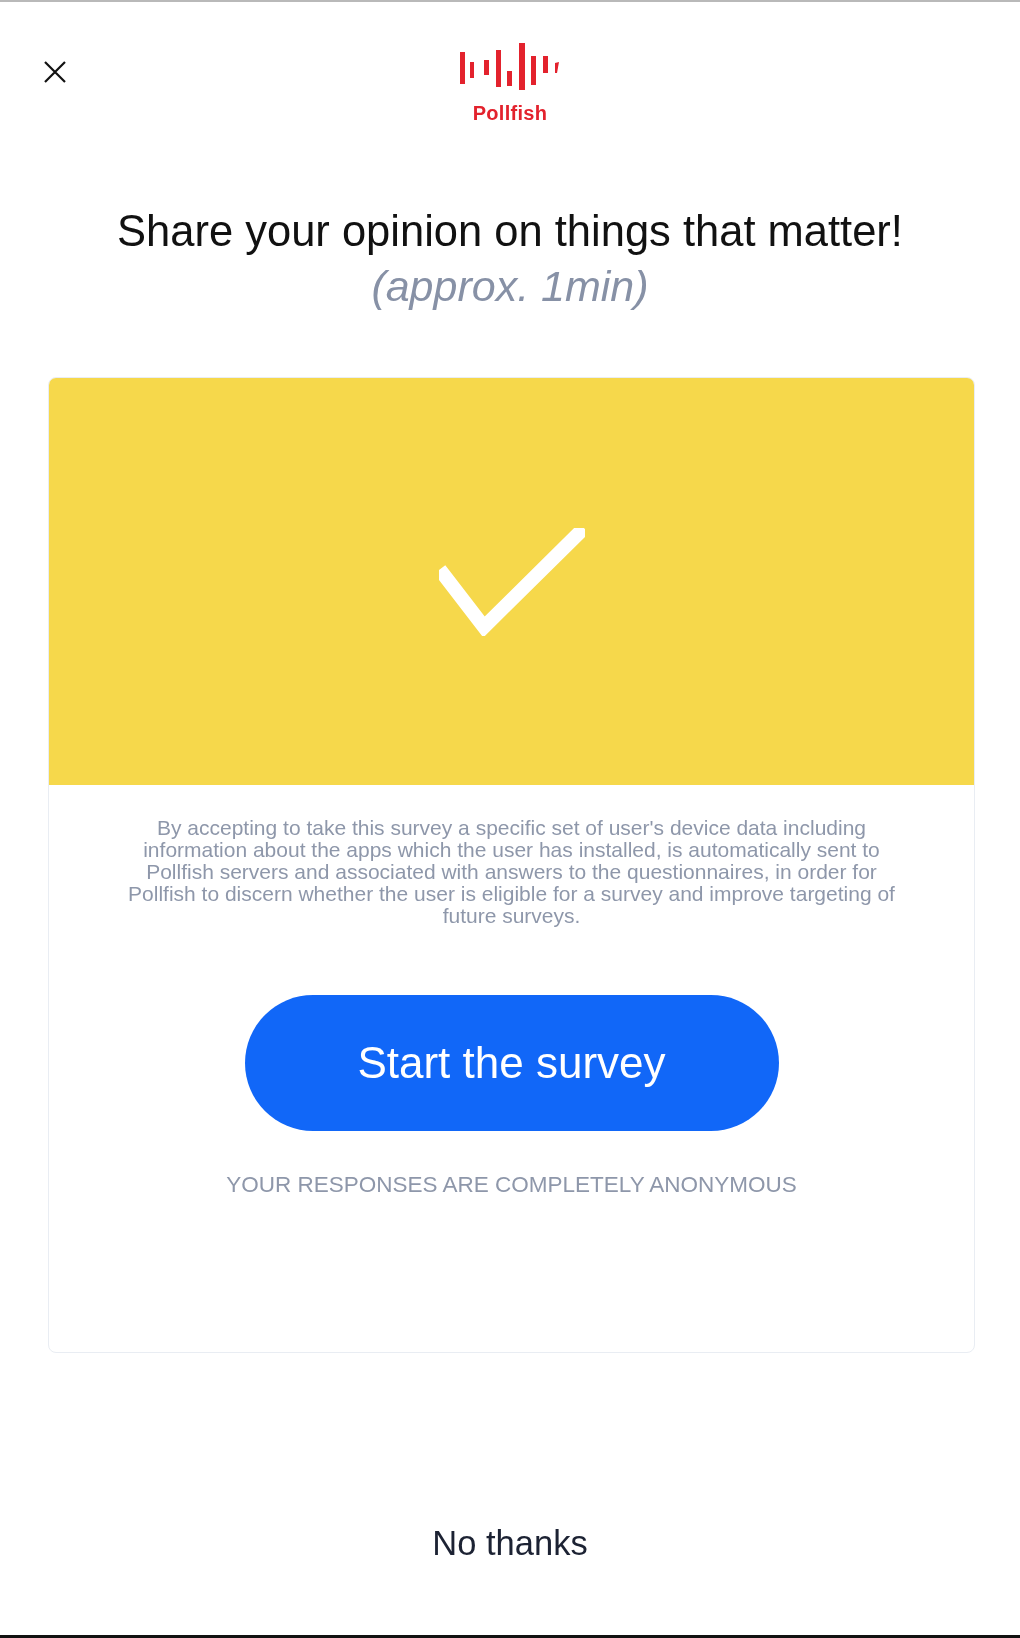  Describe the element at coordinates (511, 581) in the screenshot. I see `checkmark-icon` at that location.